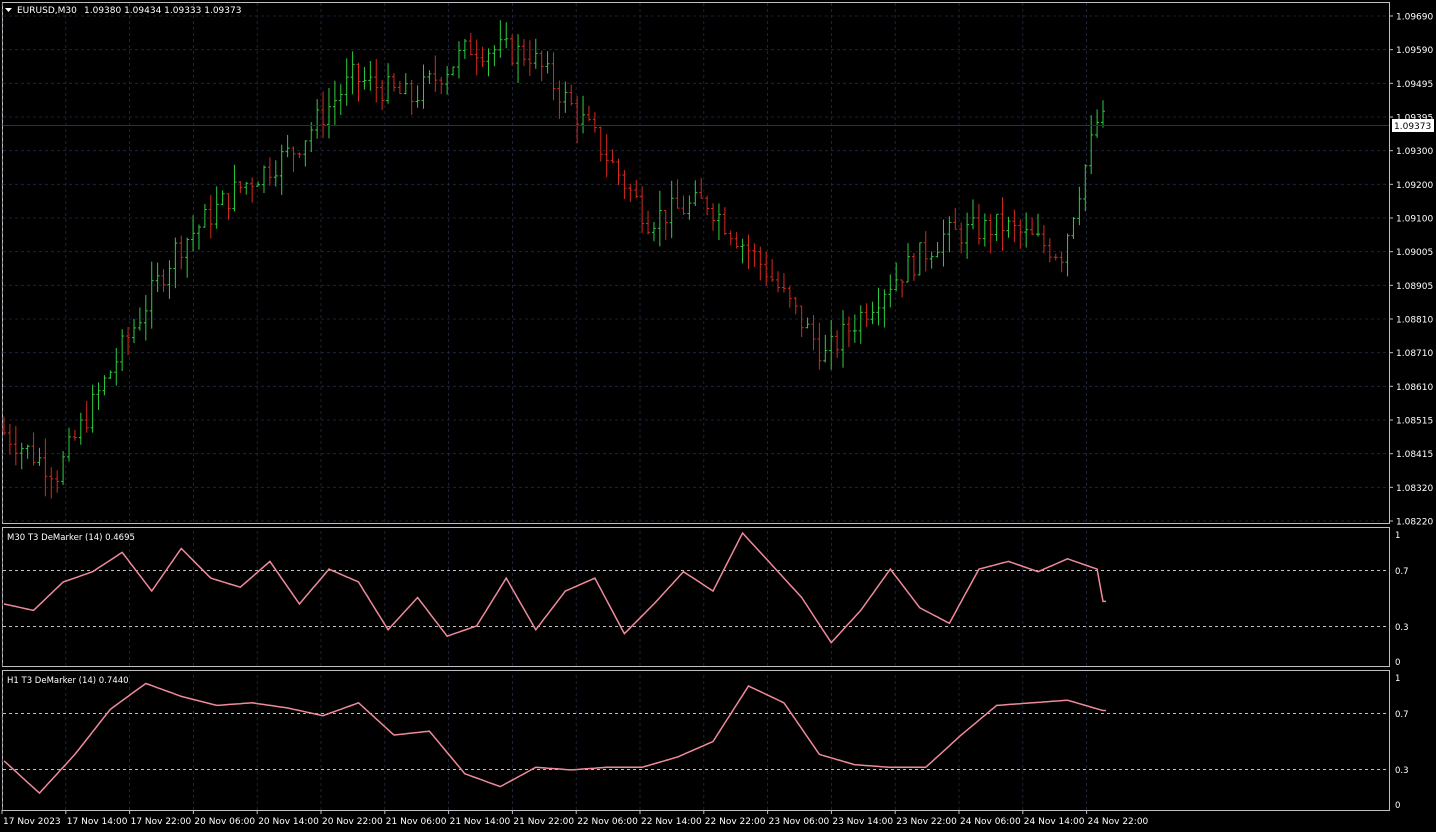 The width and height of the screenshot is (1436, 832). Describe the element at coordinates (1402, 572) in the screenshot. I see `indicator-1-axis-07: 0.7` at that location.